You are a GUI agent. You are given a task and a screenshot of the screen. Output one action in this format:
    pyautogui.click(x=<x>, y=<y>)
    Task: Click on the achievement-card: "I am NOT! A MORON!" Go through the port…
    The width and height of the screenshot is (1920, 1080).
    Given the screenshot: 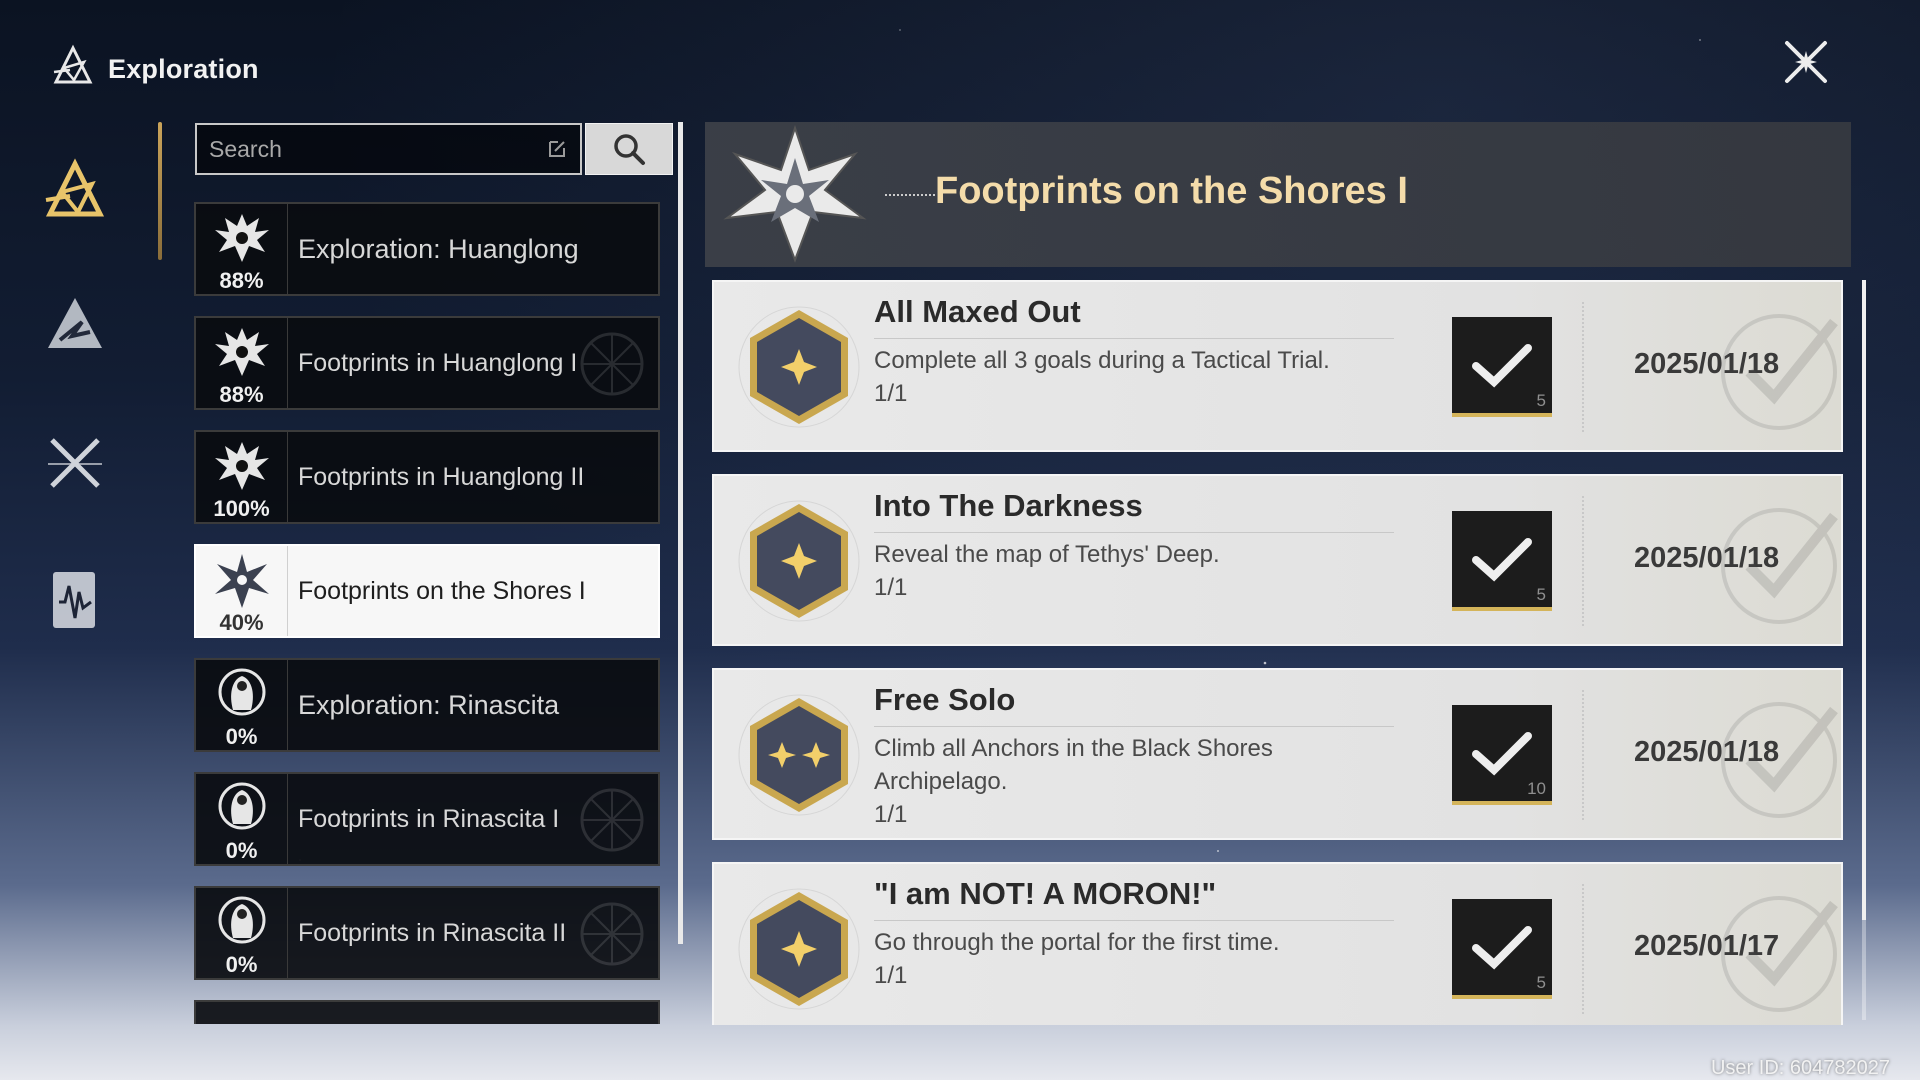 What is the action you would take?
    pyautogui.click(x=1277, y=943)
    